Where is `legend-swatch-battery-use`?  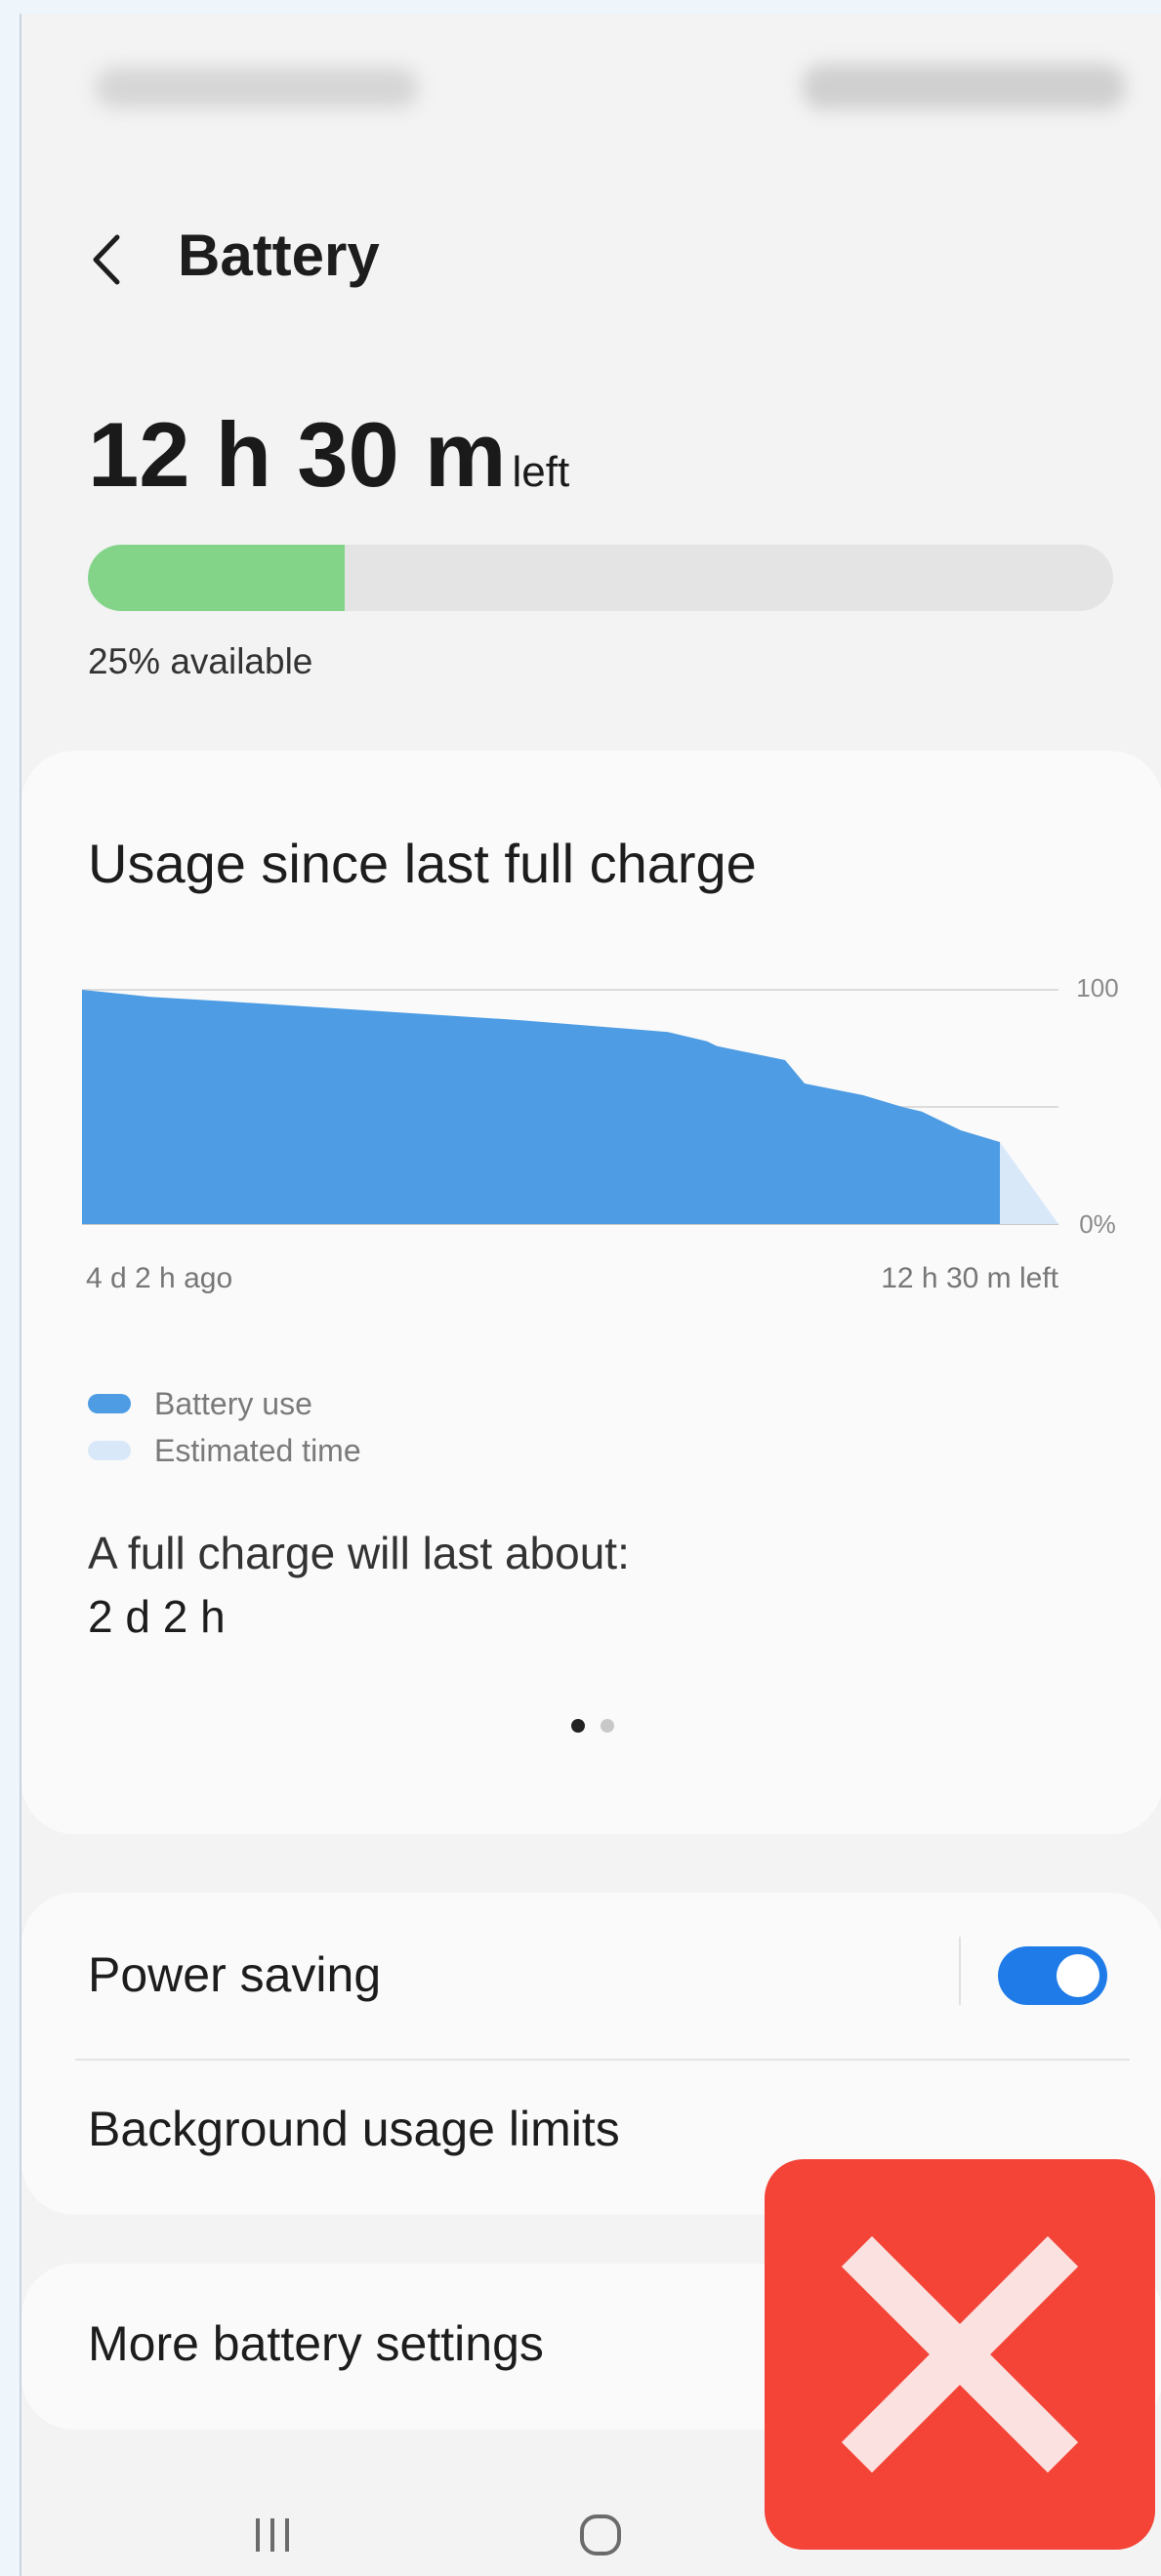 legend-swatch-battery-use is located at coordinates (109, 1403).